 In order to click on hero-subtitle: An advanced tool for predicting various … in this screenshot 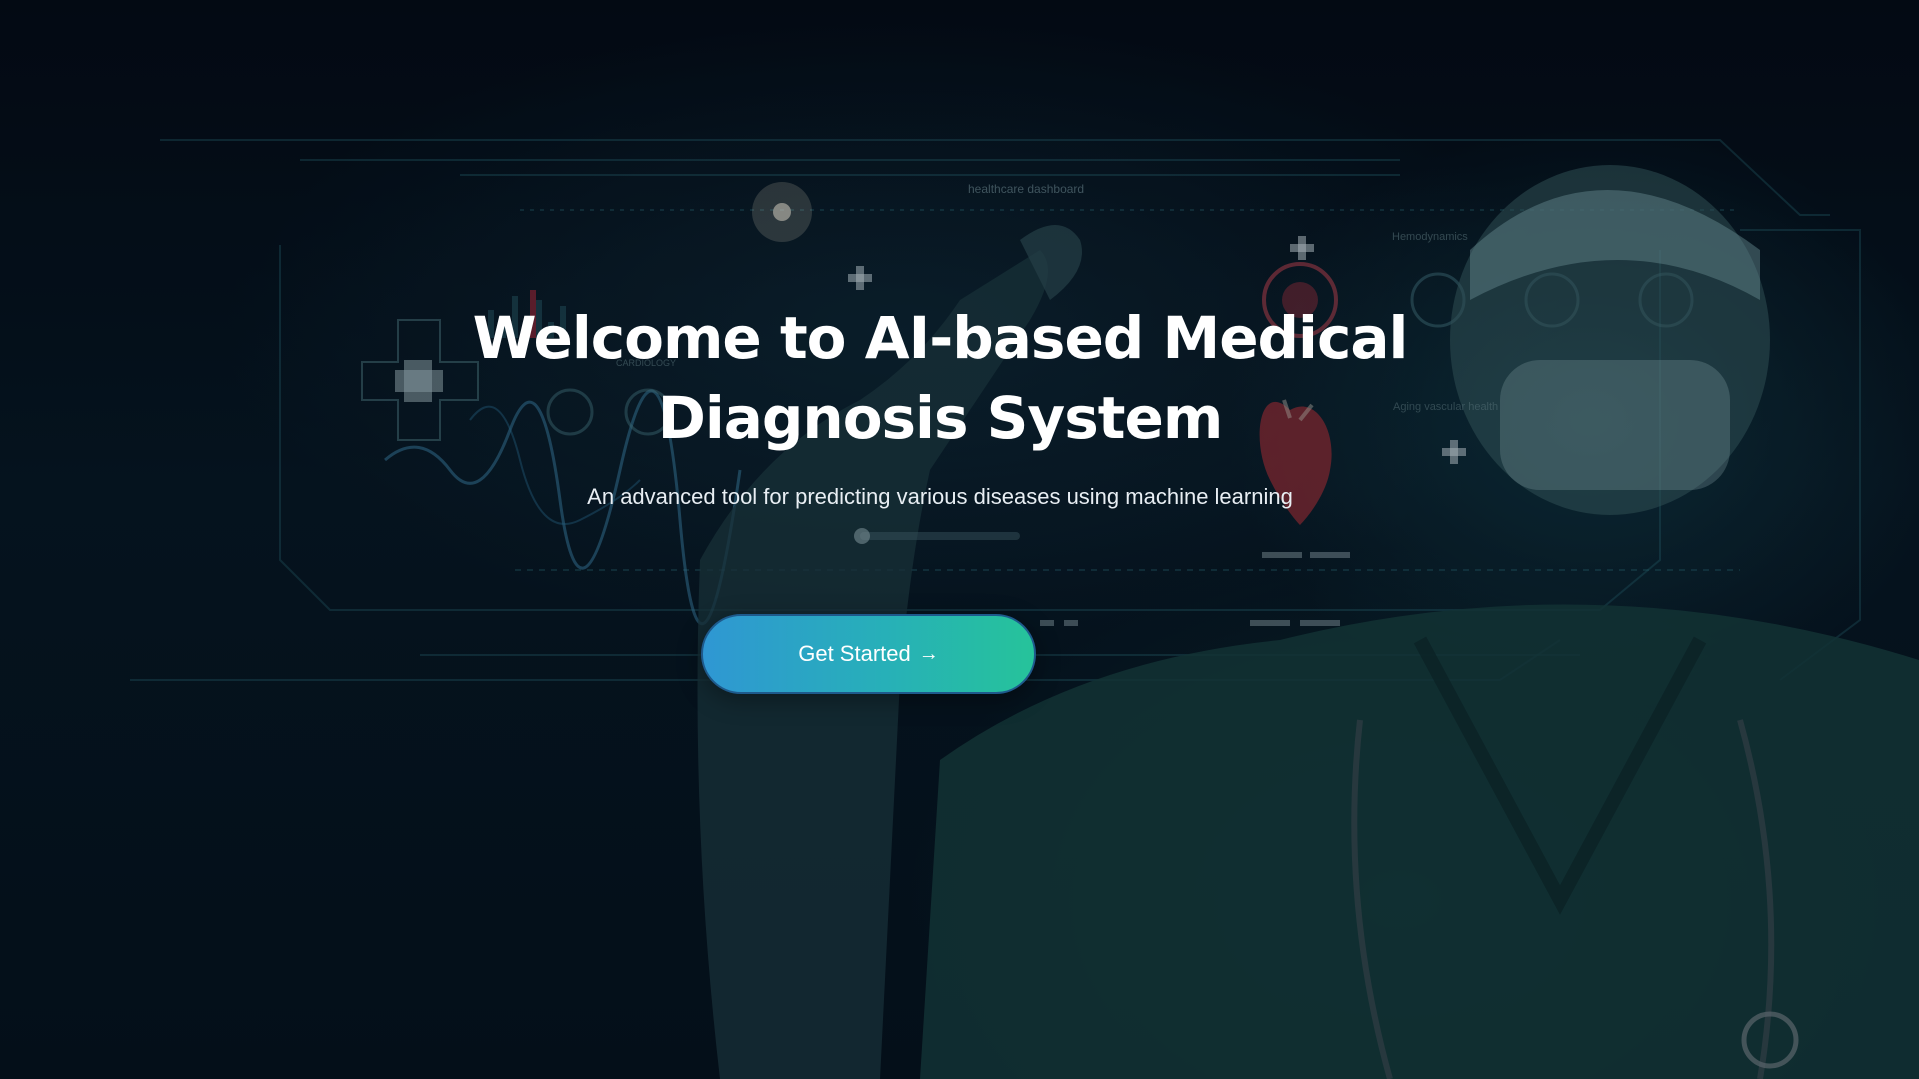, I will do `click(940, 496)`.